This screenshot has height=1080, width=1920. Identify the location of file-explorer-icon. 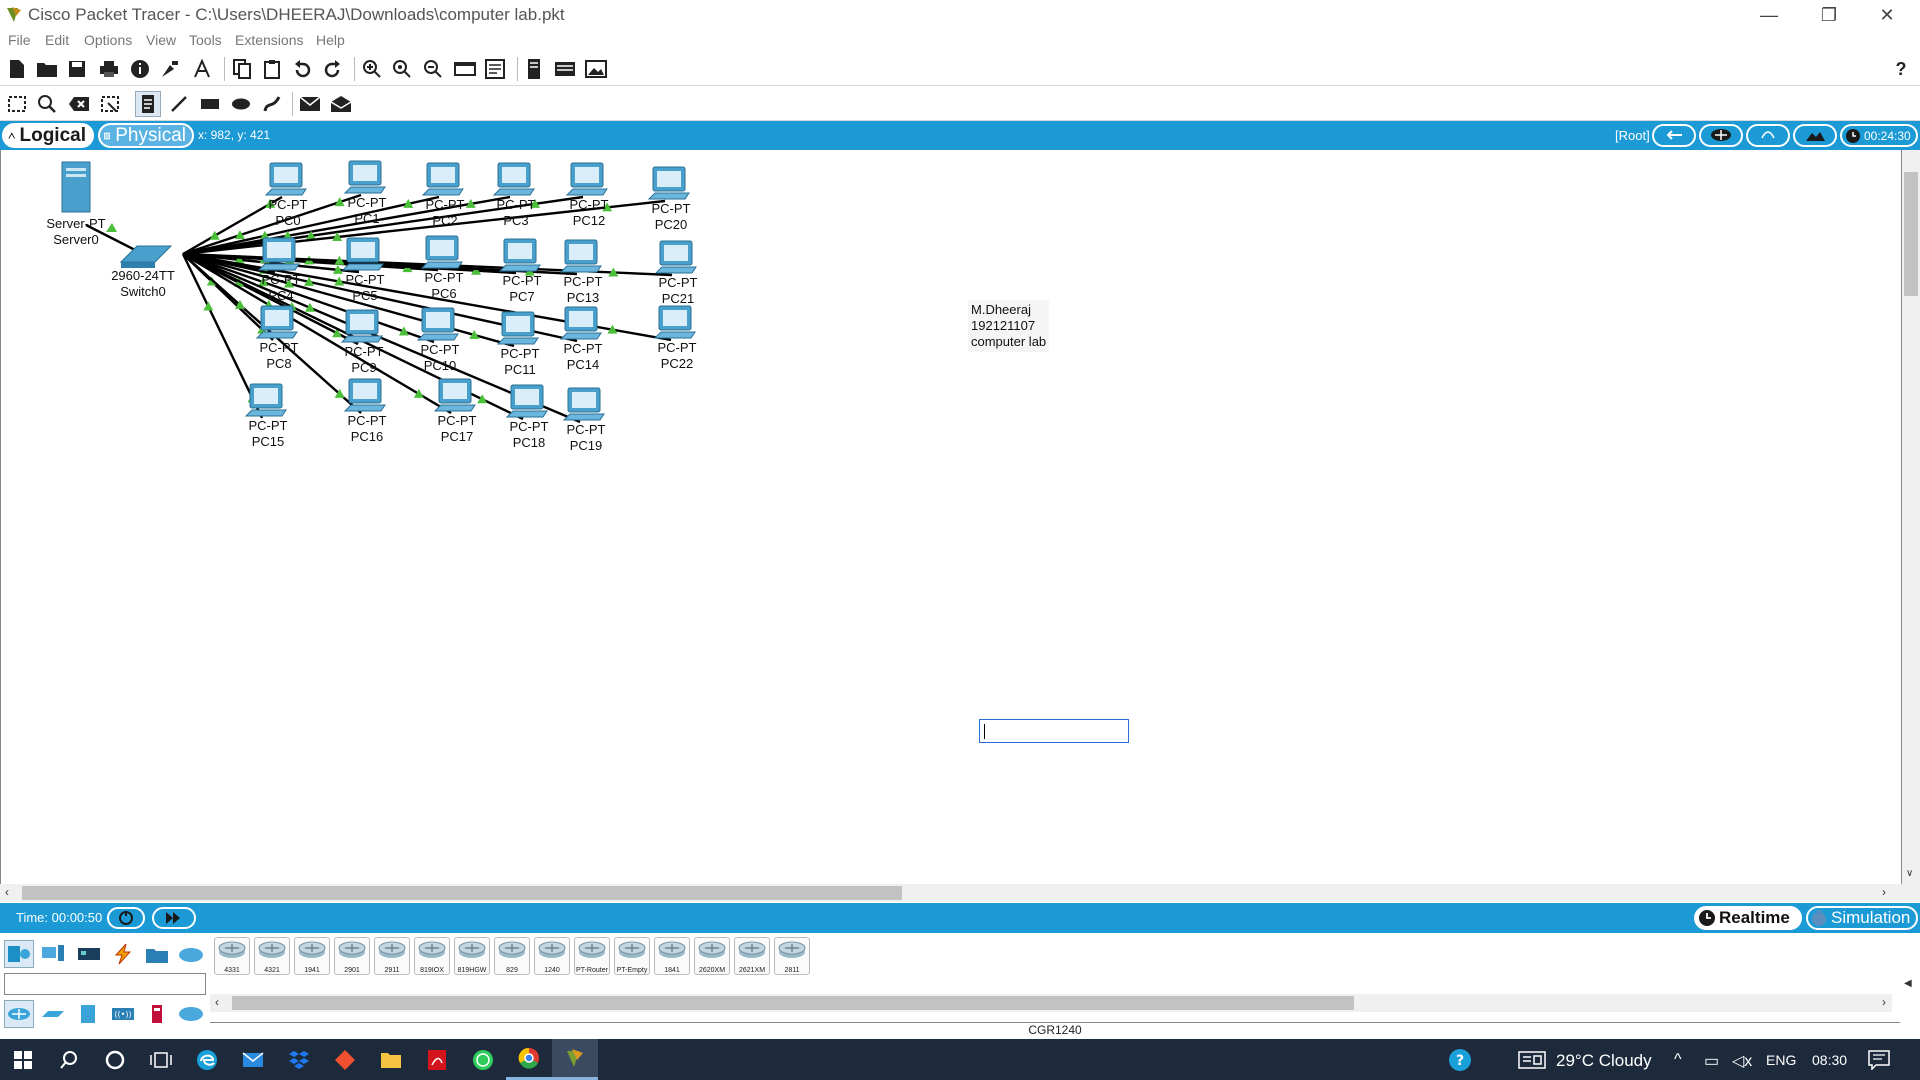
(391, 1059).